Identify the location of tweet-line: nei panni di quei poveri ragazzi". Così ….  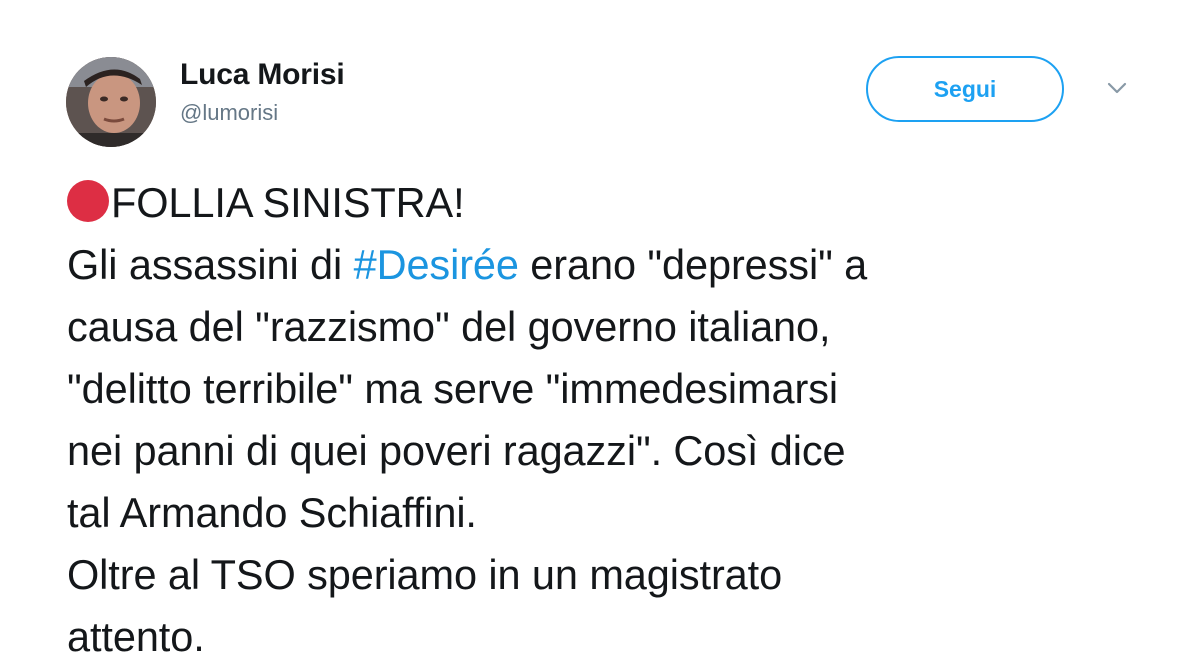
(456, 450).